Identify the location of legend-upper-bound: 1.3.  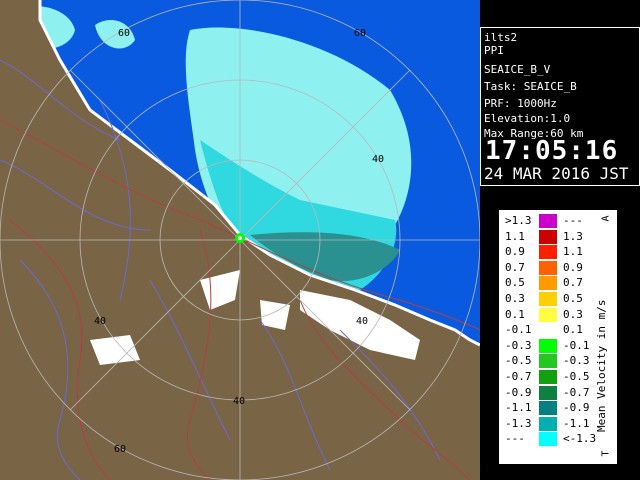
(573, 236).